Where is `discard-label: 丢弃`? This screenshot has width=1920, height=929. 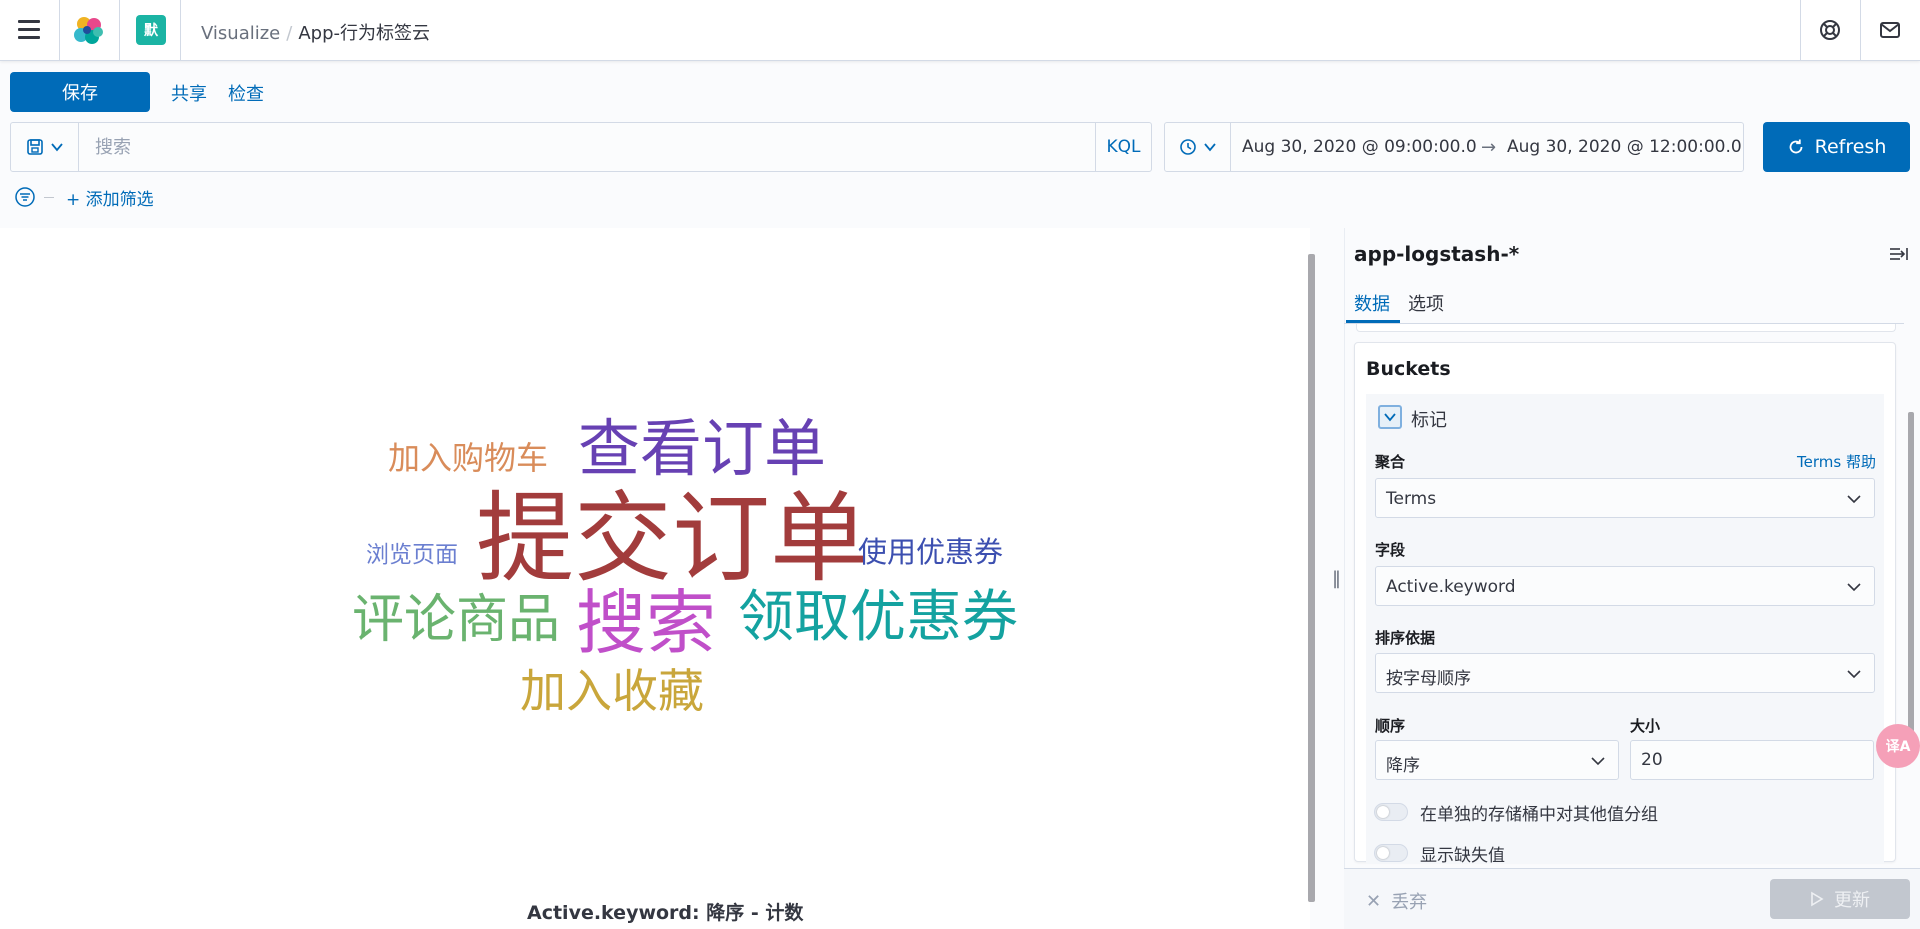
discard-label: 丢弃 is located at coordinates (1409, 902).